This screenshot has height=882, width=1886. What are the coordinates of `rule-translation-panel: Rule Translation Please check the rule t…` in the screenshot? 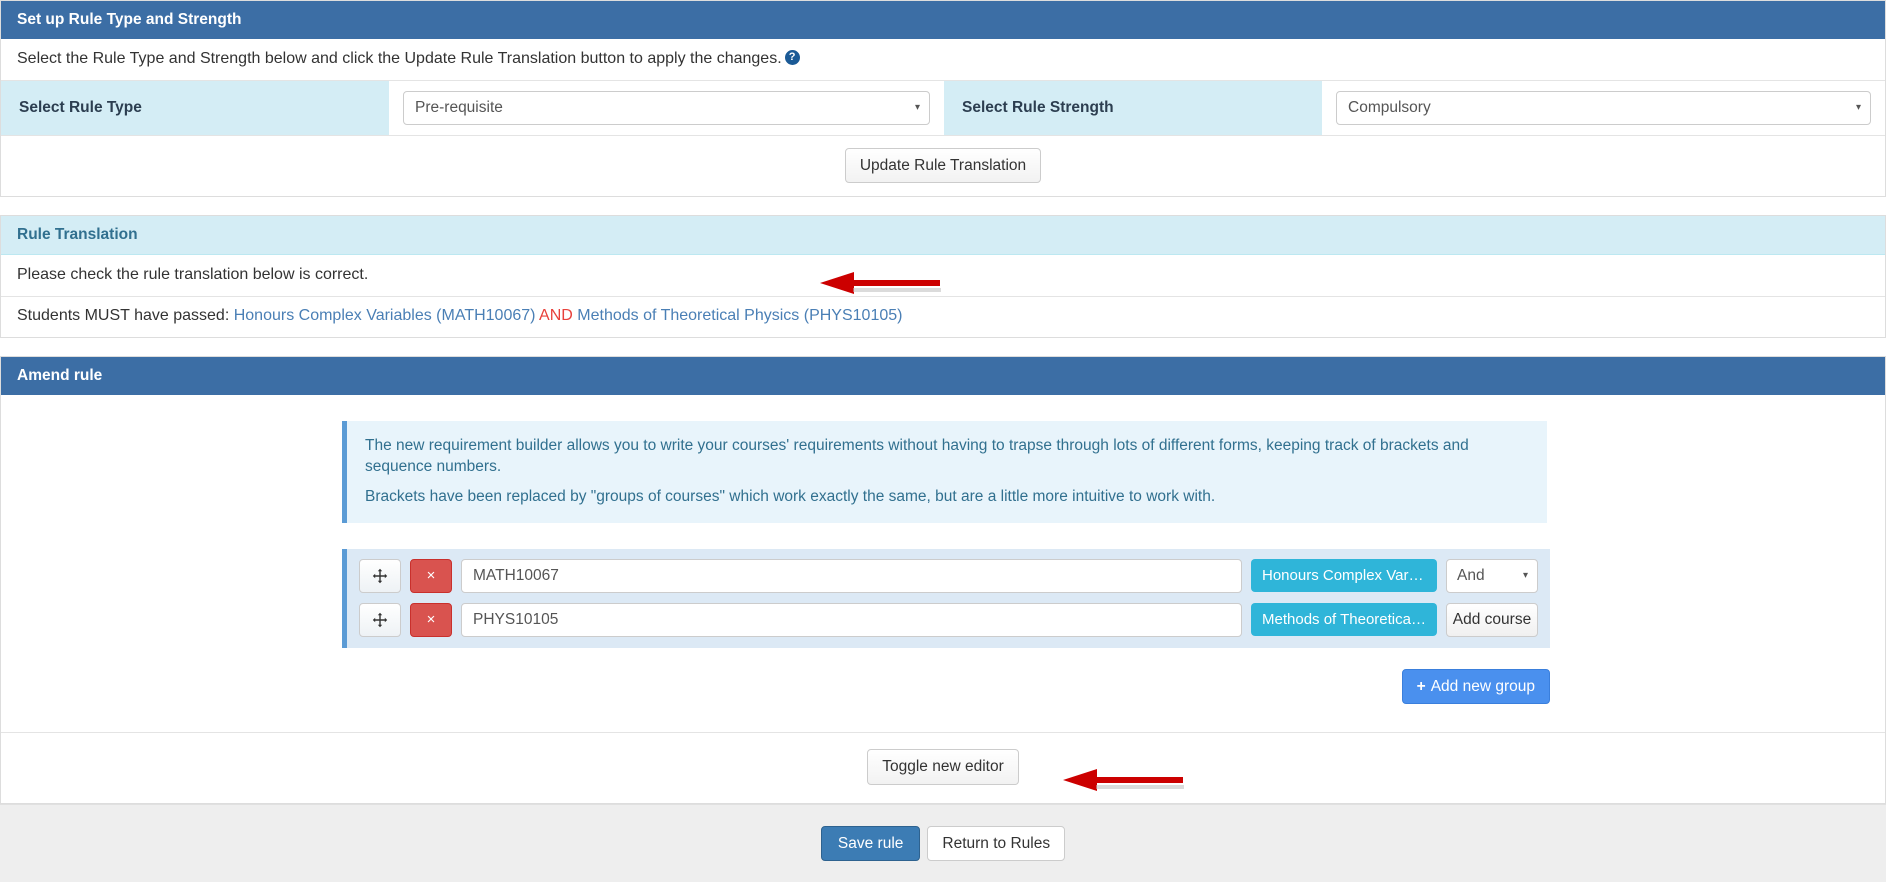 It's located at (943, 276).